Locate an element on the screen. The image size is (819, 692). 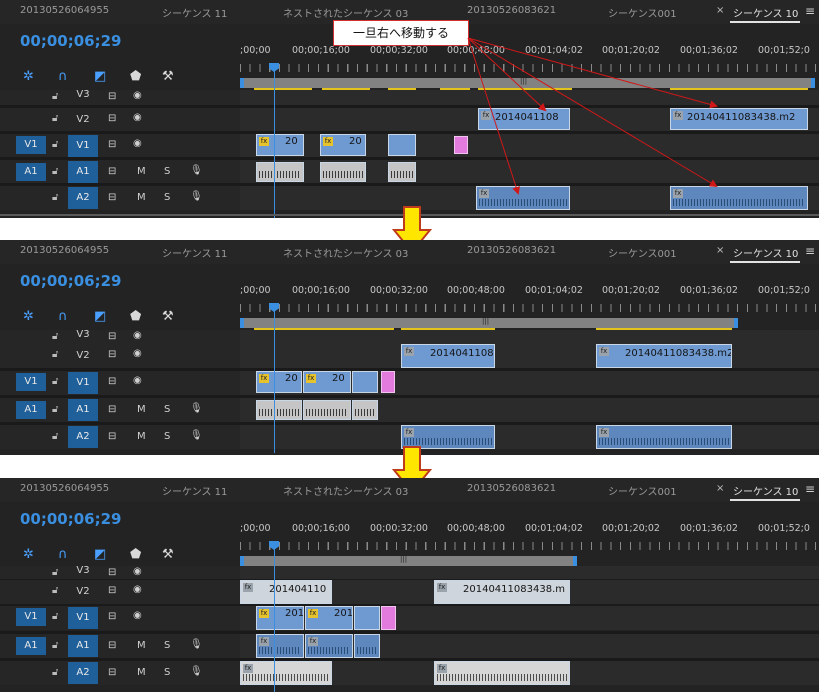
tab-sequence-11: シーケンス 11 is located at coordinates (194, 252).